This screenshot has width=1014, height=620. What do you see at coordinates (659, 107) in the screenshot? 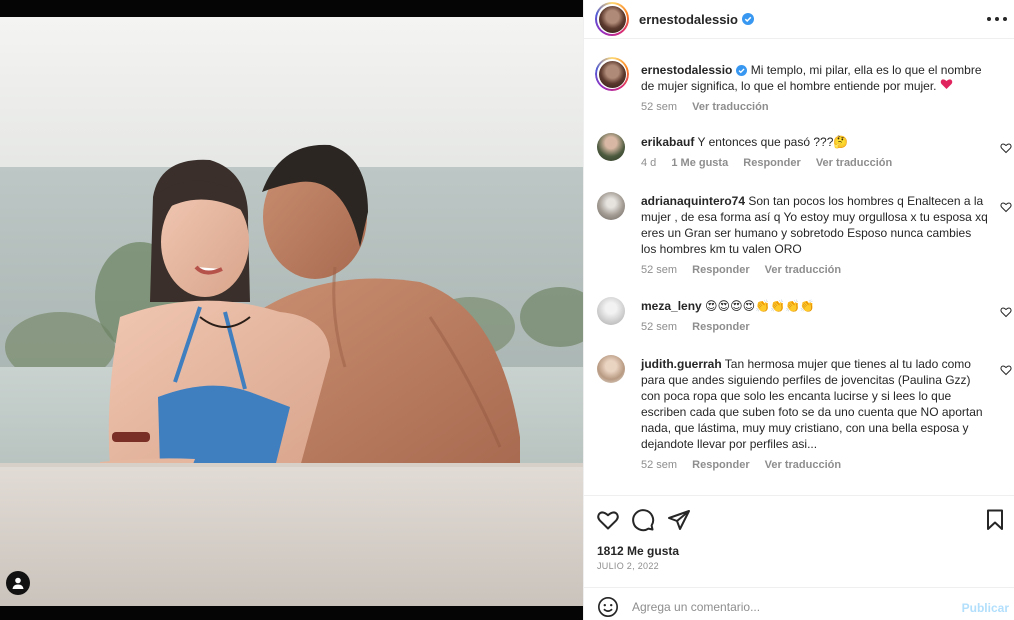
I see `caption-age: 52 sem` at bounding box center [659, 107].